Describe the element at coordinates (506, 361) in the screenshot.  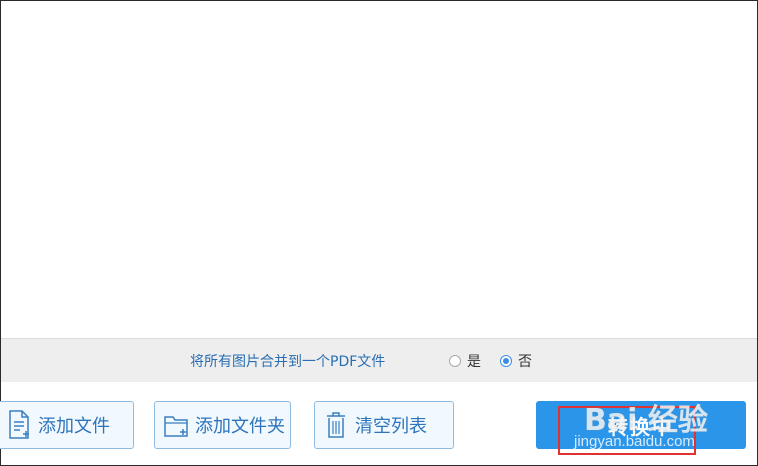
I see `merge-no-radio` at that location.